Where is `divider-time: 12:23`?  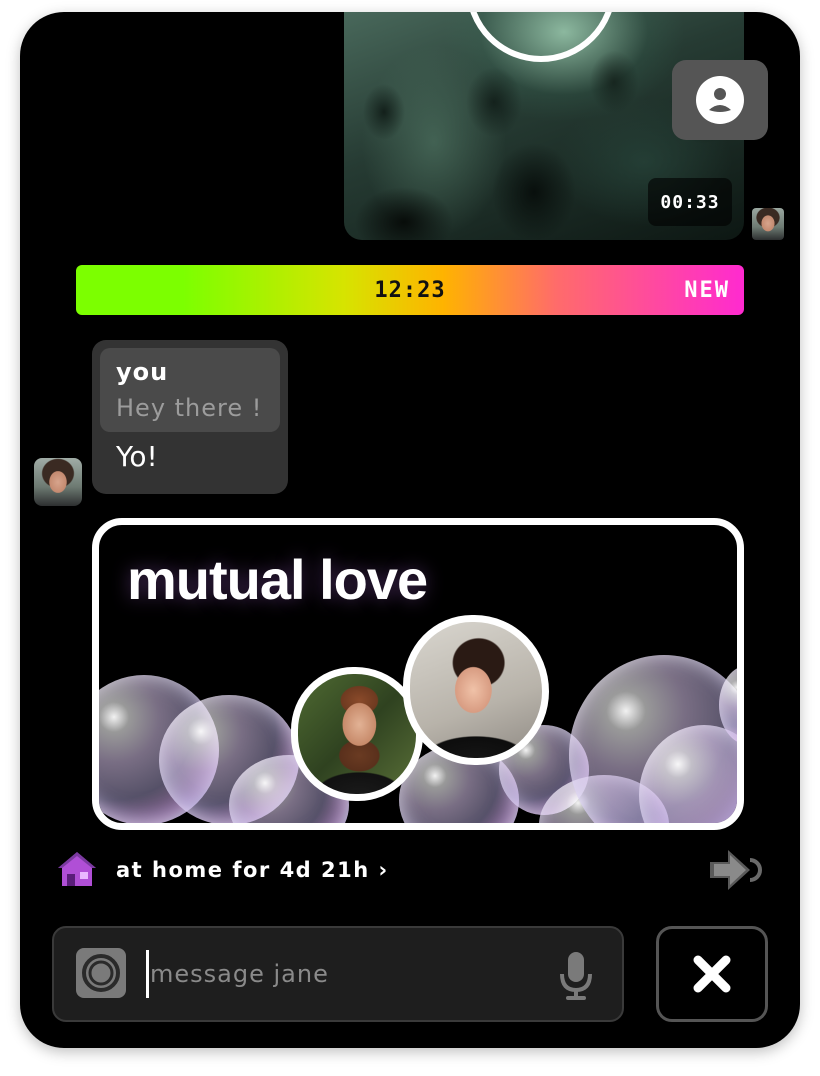
divider-time: 12:23 is located at coordinates (410, 290).